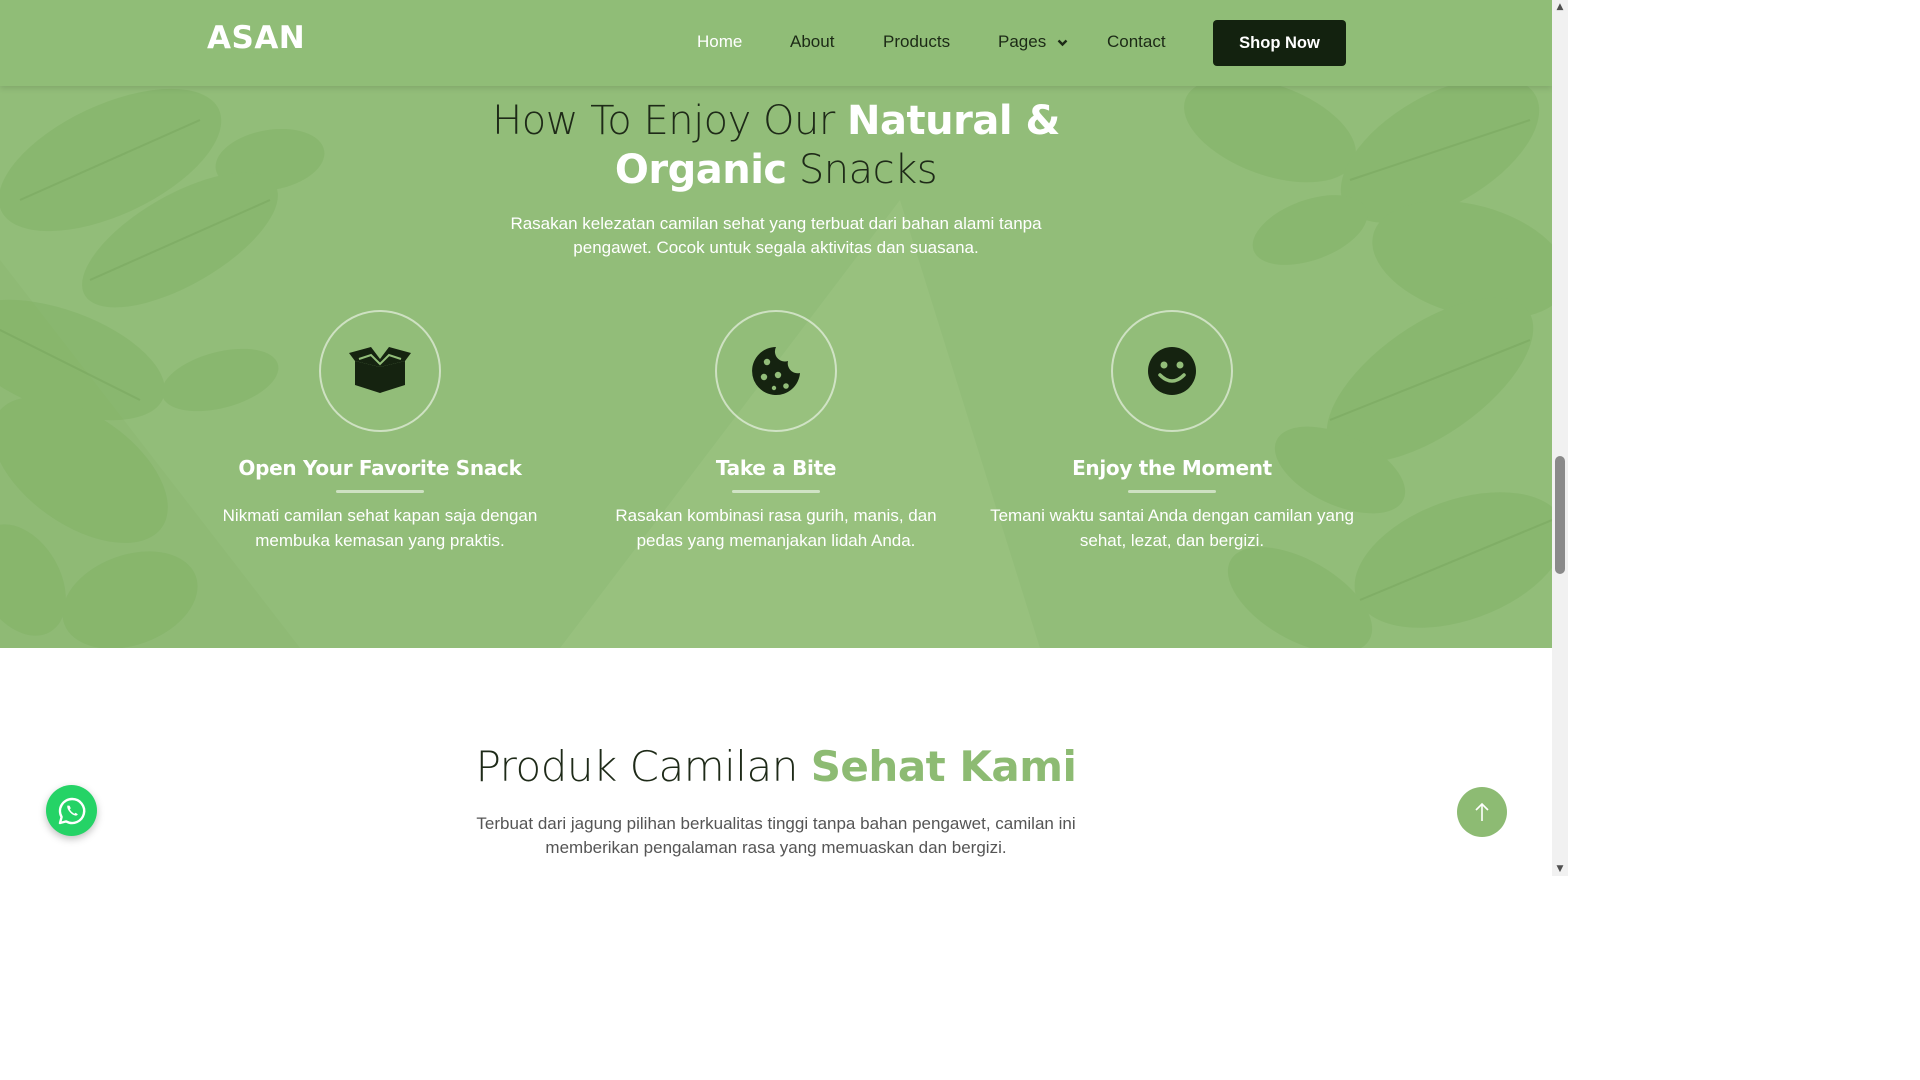 The height and width of the screenshot is (1080, 1920). I want to click on cookie-icon, so click(776, 371).